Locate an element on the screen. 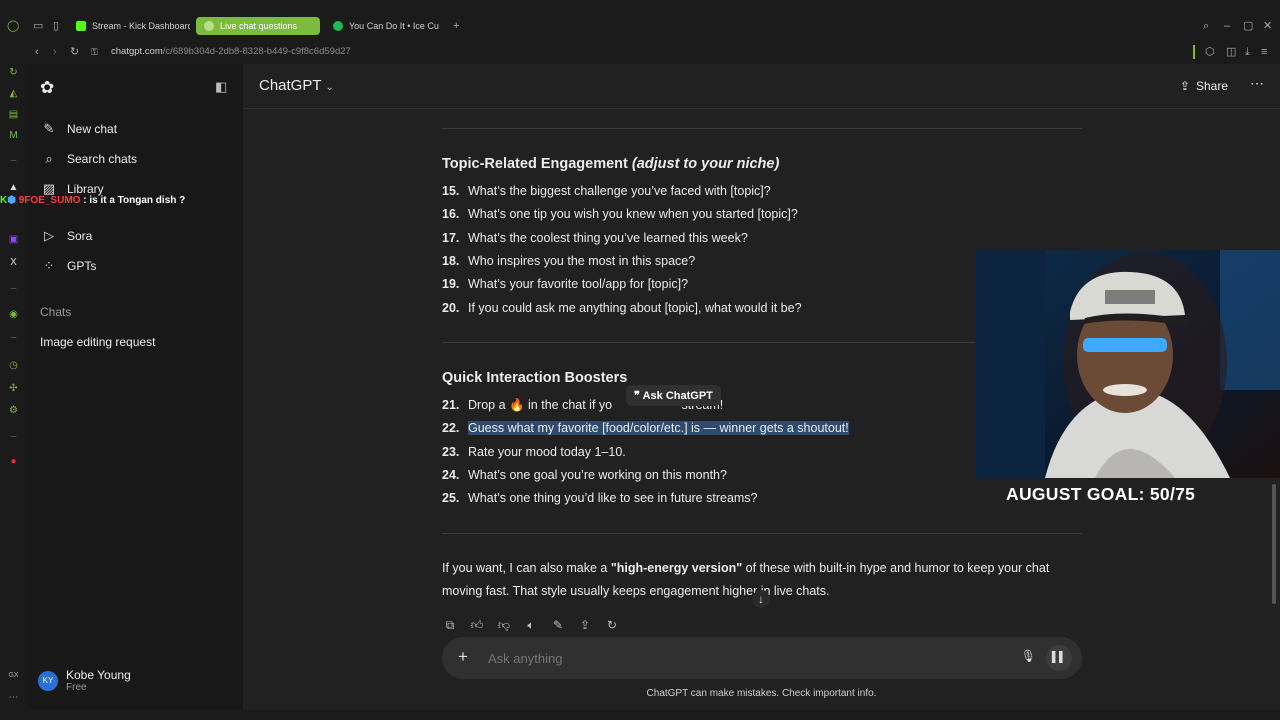 The height and width of the screenshot is (720, 1280). list-number: 18. is located at coordinates (451, 261).